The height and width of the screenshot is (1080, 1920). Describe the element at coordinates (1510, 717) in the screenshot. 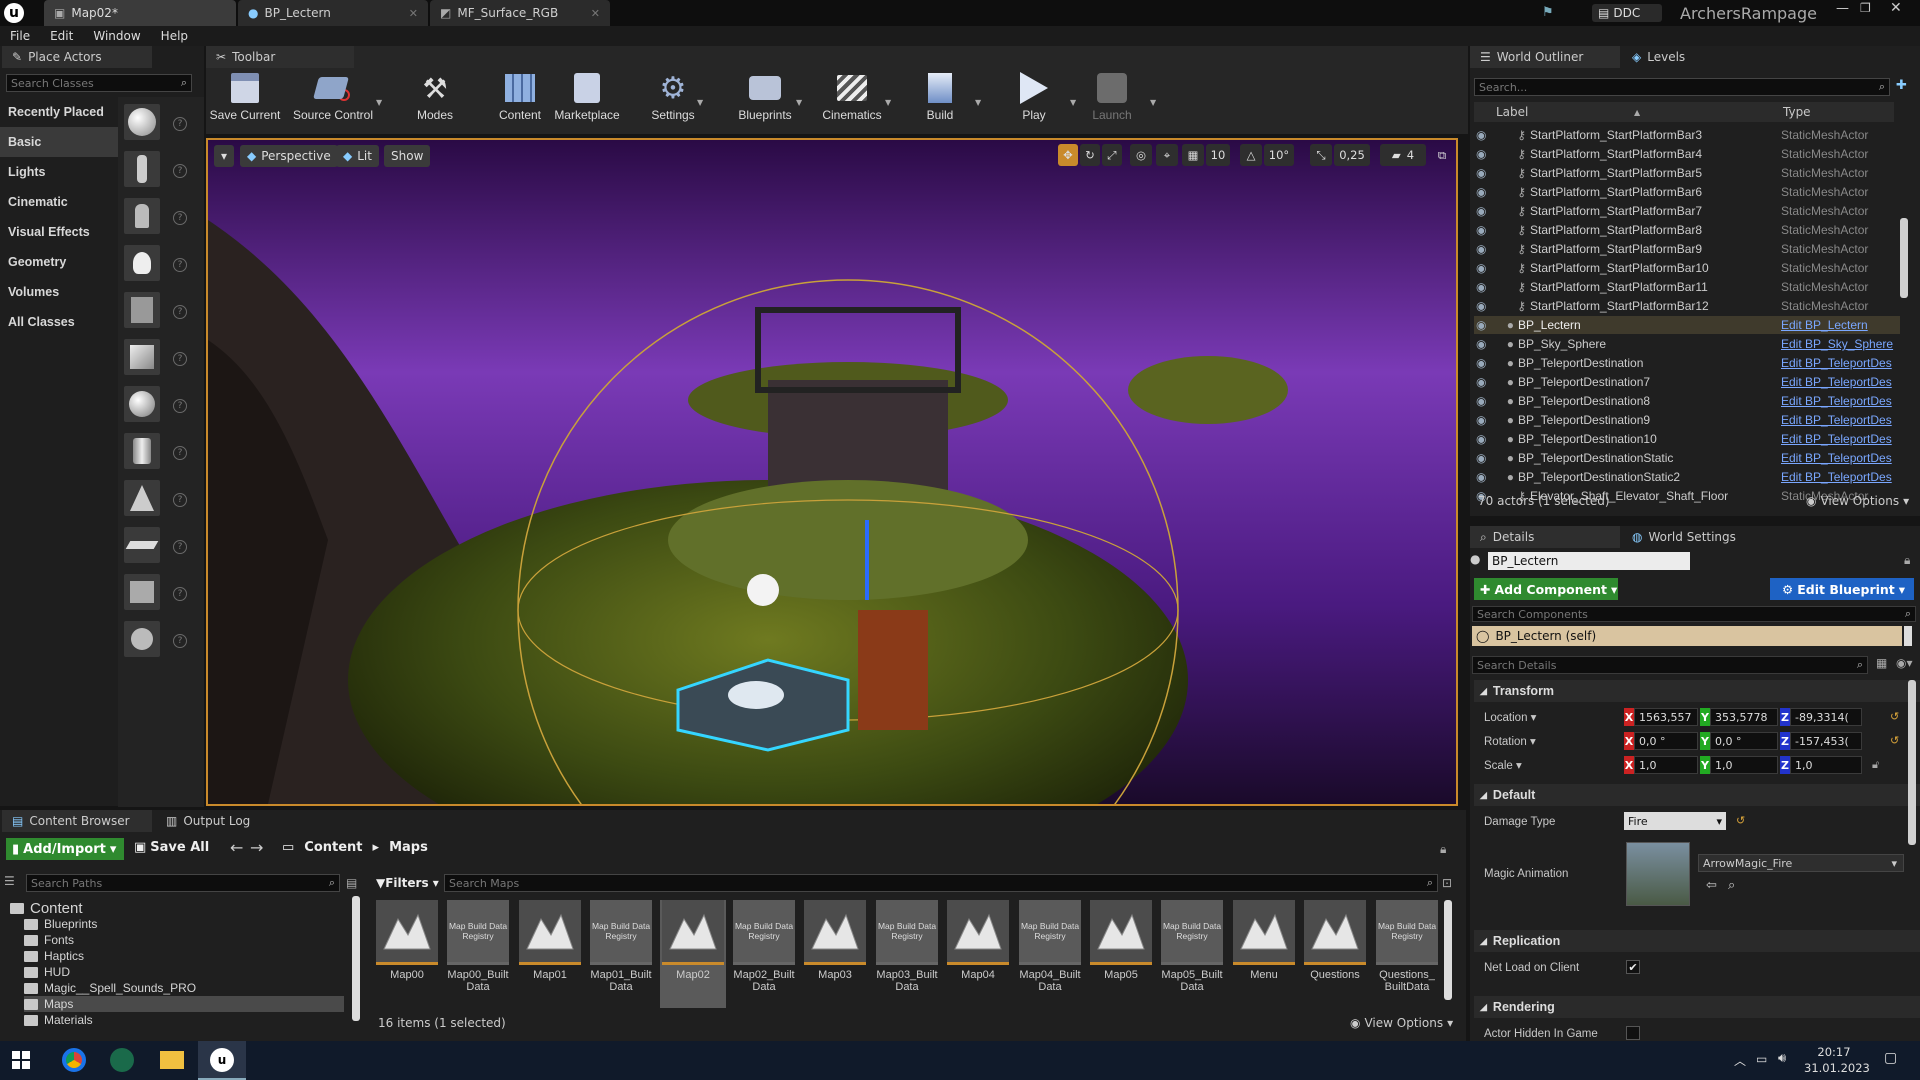

I see `location-label: Location ▾` at that location.